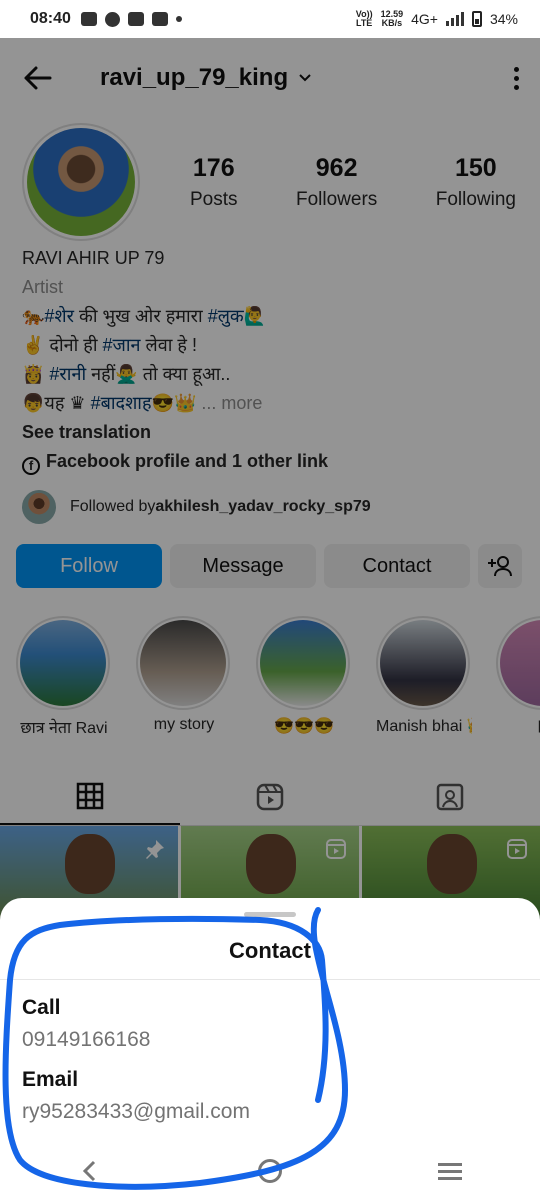 The width and height of the screenshot is (540, 1200). I want to click on nav-recents-icon, so click(450, 1171).